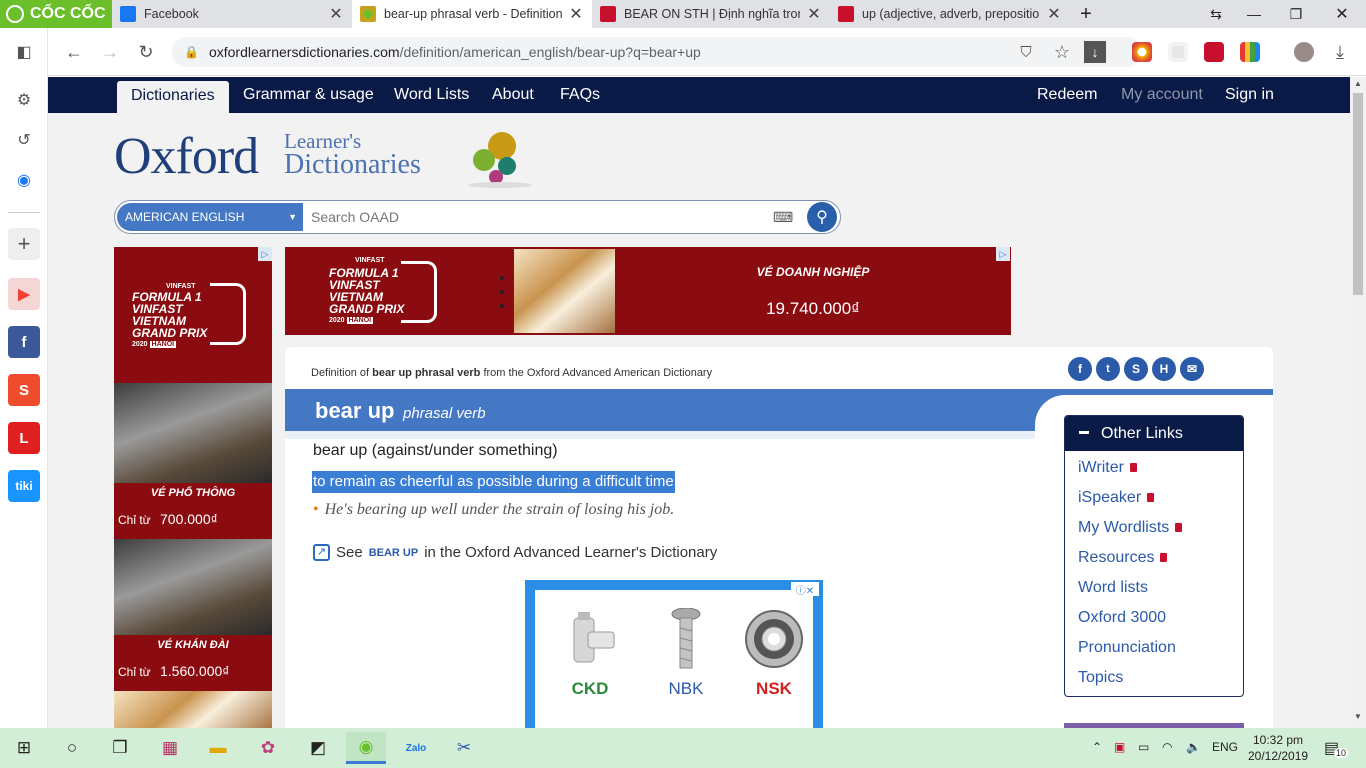 Image resolution: width=1366 pixels, height=768 pixels. What do you see at coordinates (193, 587) in the screenshot?
I see `track-photo` at bounding box center [193, 587].